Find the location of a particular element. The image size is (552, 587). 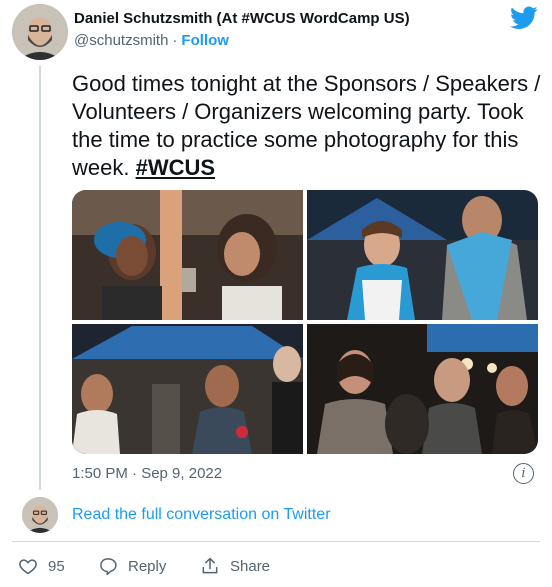

share-button: Share is located at coordinates (235, 566).